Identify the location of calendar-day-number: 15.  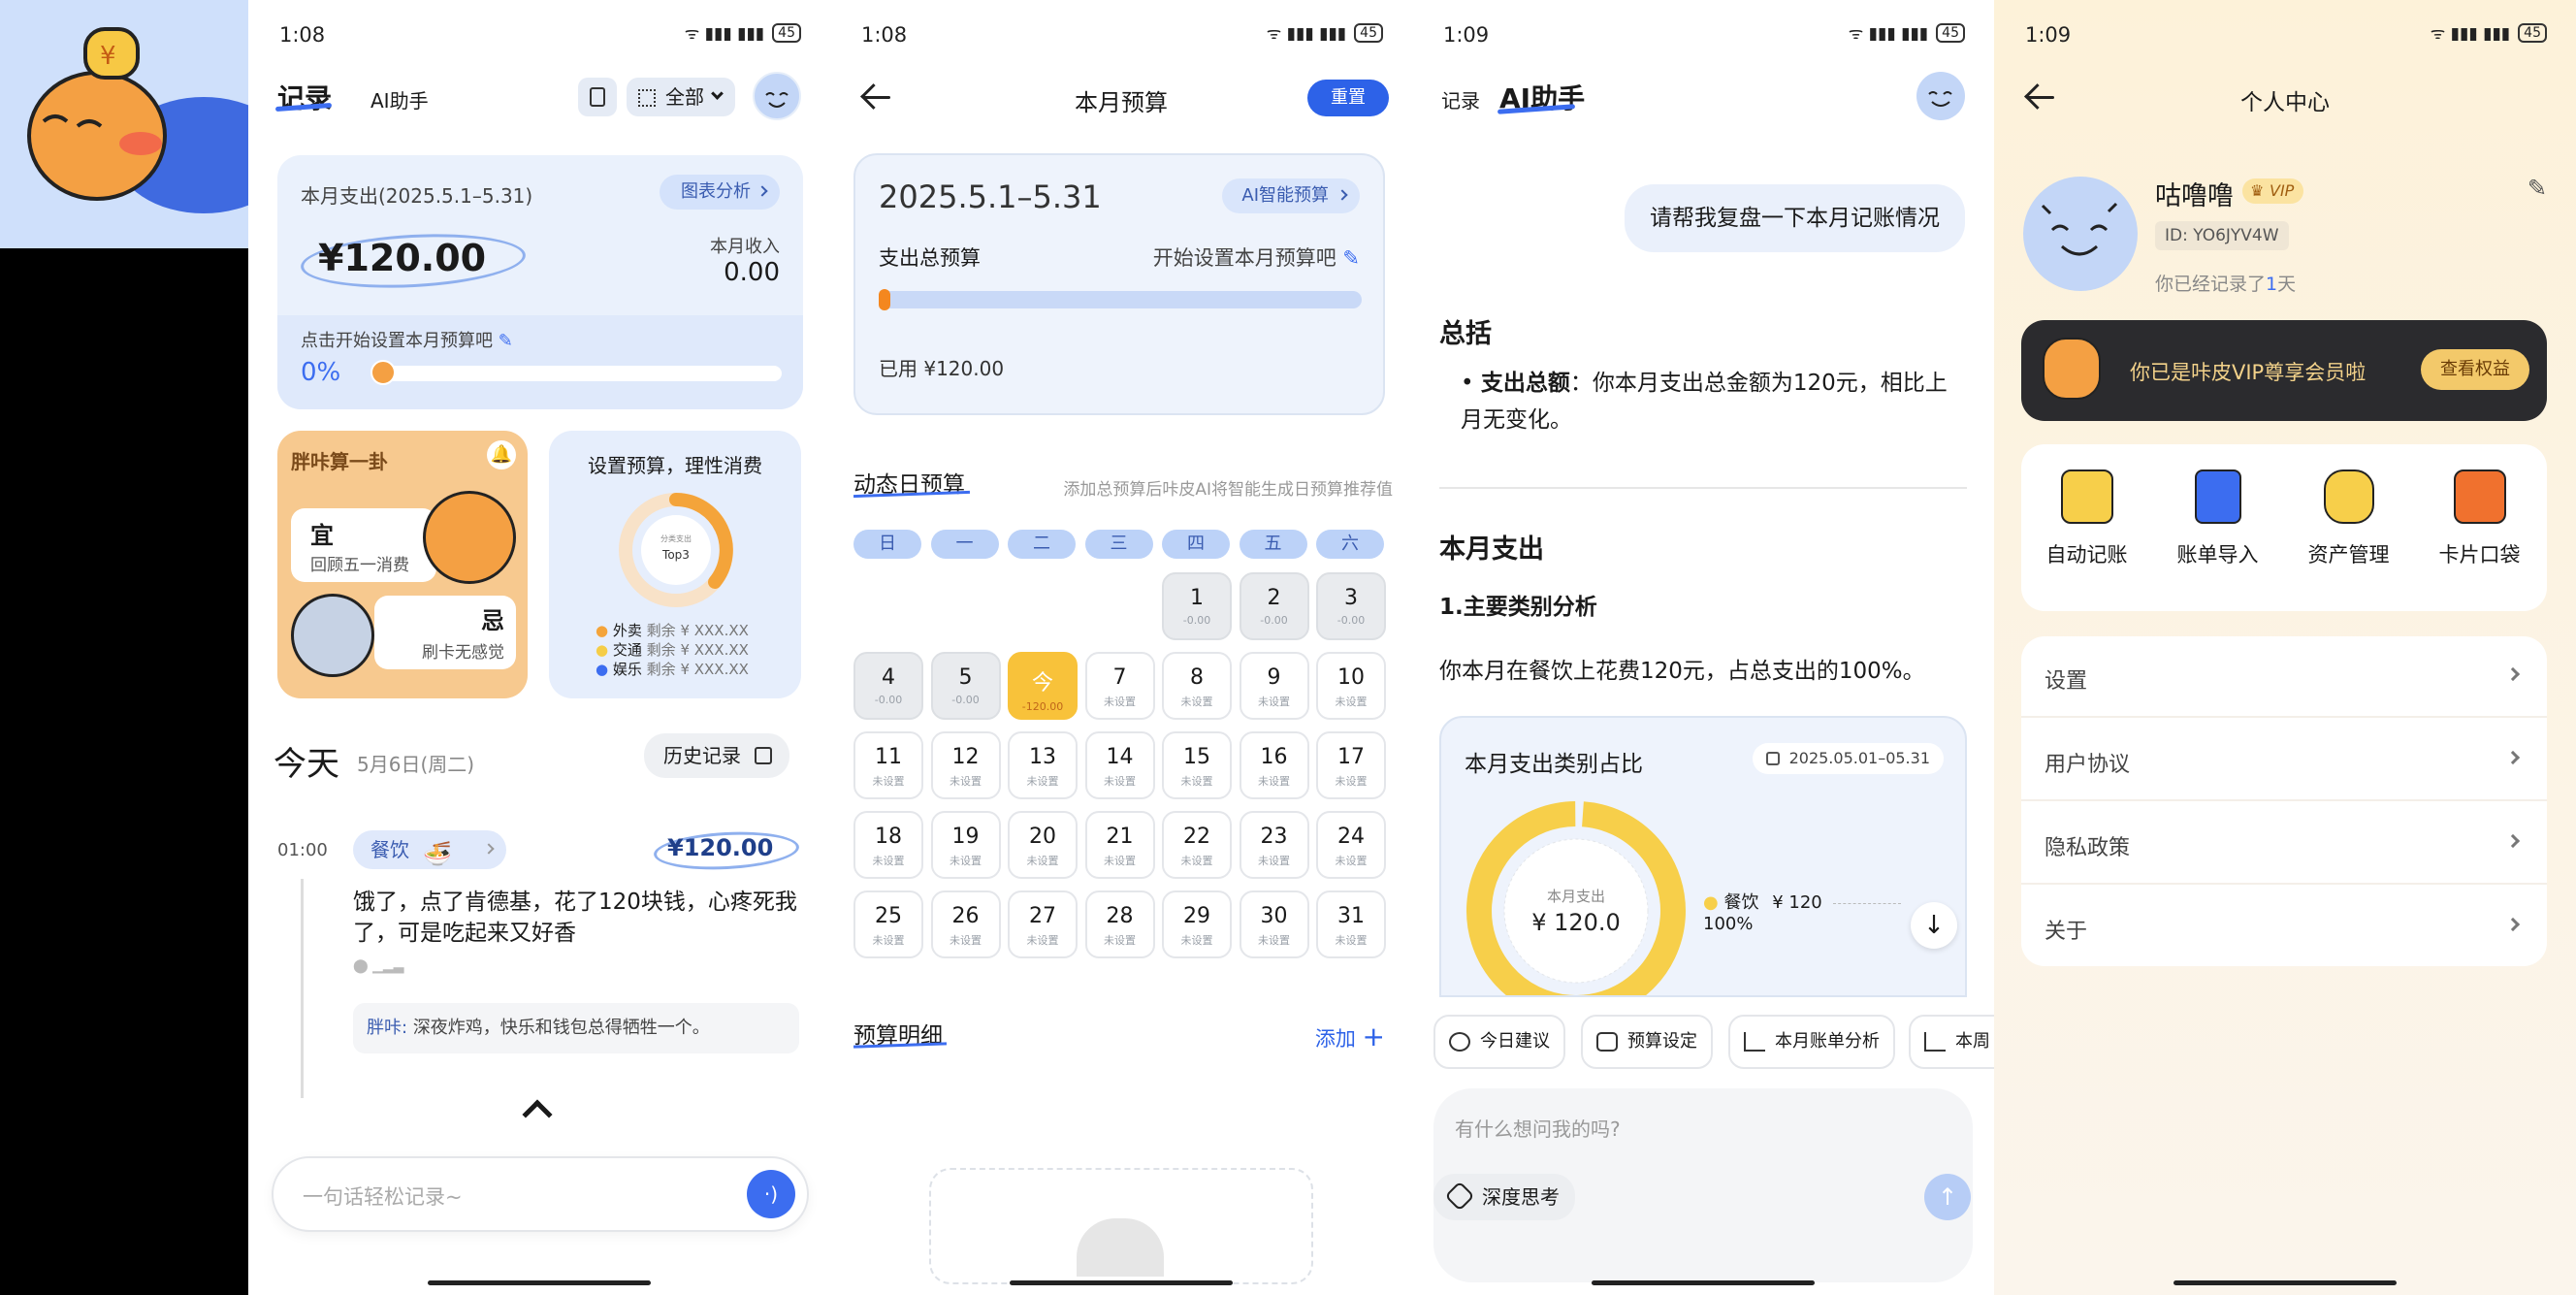
(1196, 757).